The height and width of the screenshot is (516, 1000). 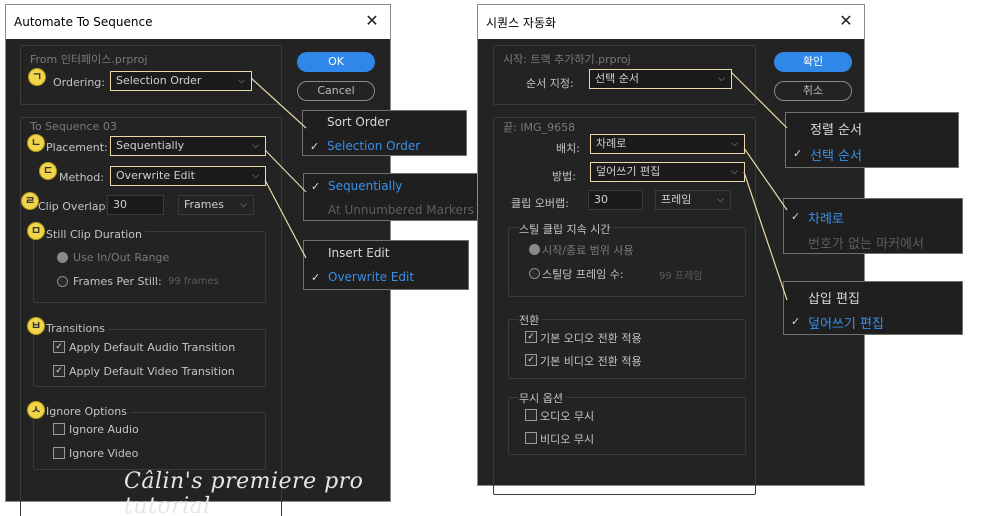 I want to click on connector-placement-en, so click(x=285, y=171).